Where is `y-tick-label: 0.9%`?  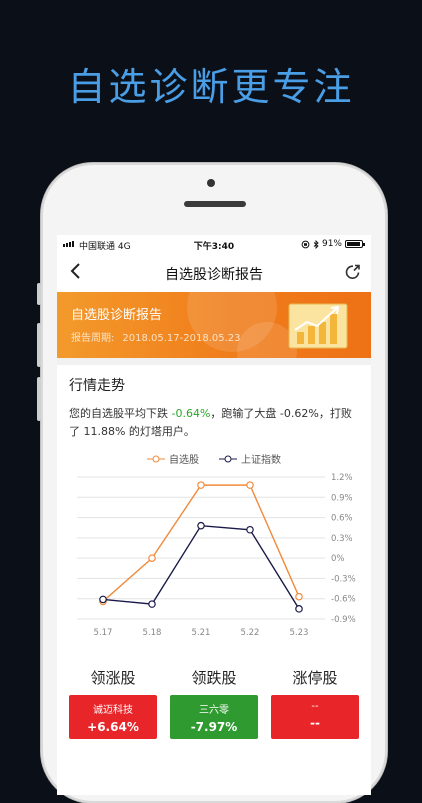 y-tick-label: 0.9% is located at coordinates (342, 498).